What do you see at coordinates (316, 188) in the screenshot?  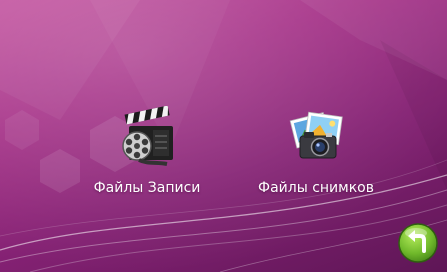 I see `snapshot-files-label: Файлы снимков` at bounding box center [316, 188].